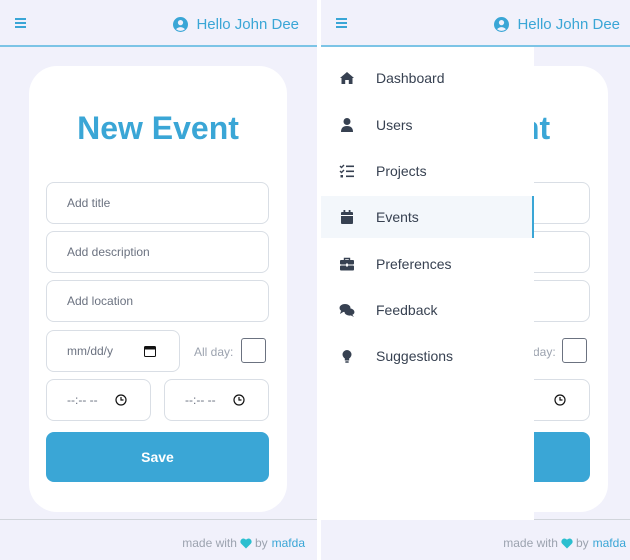  Describe the element at coordinates (157, 203) in the screenshot. I see `title-input: Add title` at that location.